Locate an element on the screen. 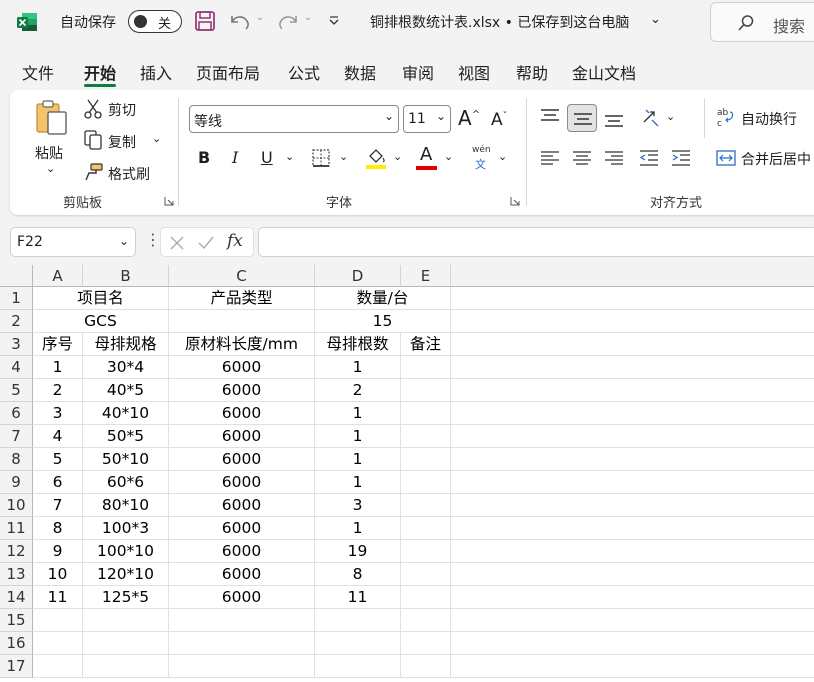 This screenshot has width=814, height=682. fill-color-icon is located at coordinates (376, 158).